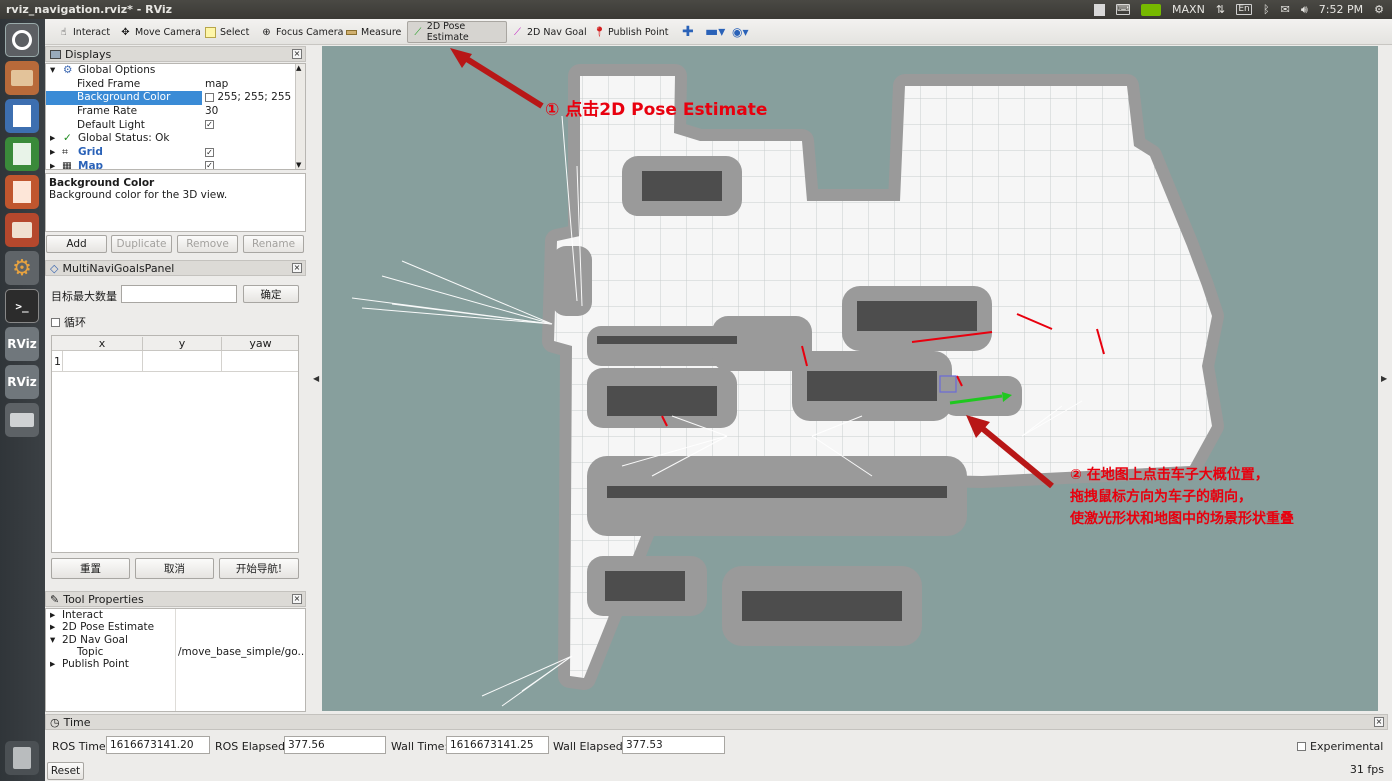 The image size is (1392, 781). What do you see at coordinates (175, 615) in the screenshot?
I see `tool-row-interact: ▸ Interact` at bounding box center [175, 615].